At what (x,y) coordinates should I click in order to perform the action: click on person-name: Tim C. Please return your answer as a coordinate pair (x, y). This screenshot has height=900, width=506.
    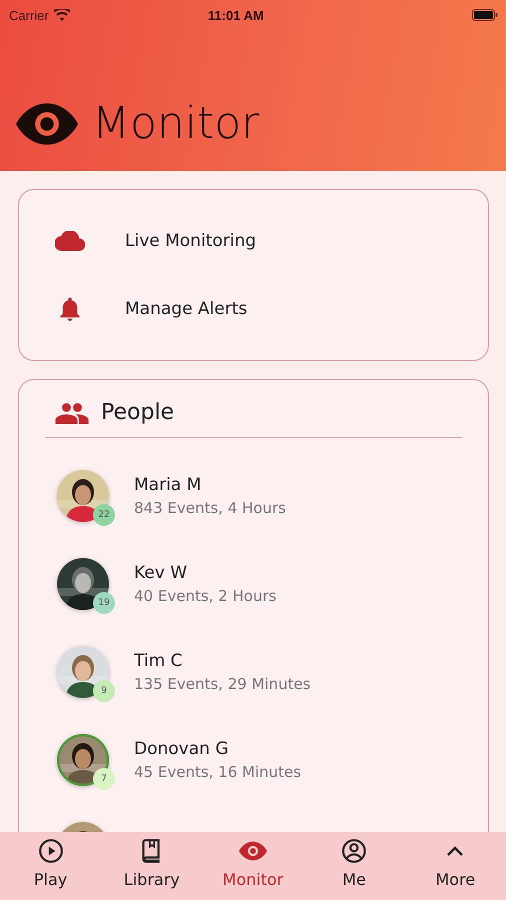
    Looking at the image, I should click on (159, 661).